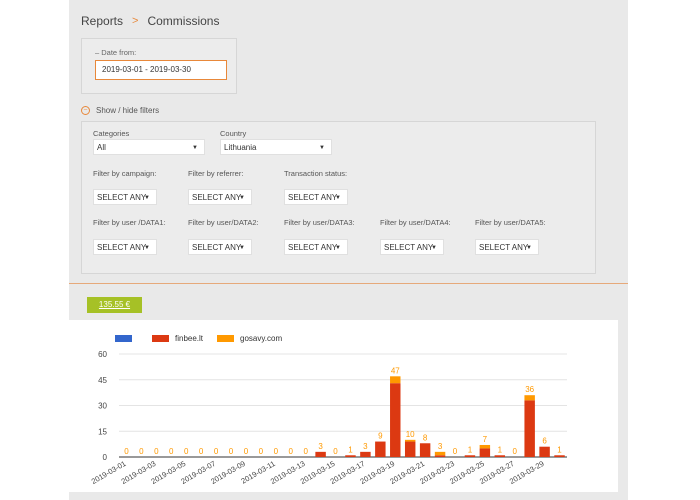 This screenshot has width=700, height=500. What do you see at coordinates (122, 197) in the screenshot?
I see `campaign-filter-value: SELECT ANY` at bounding box center [122, 197].